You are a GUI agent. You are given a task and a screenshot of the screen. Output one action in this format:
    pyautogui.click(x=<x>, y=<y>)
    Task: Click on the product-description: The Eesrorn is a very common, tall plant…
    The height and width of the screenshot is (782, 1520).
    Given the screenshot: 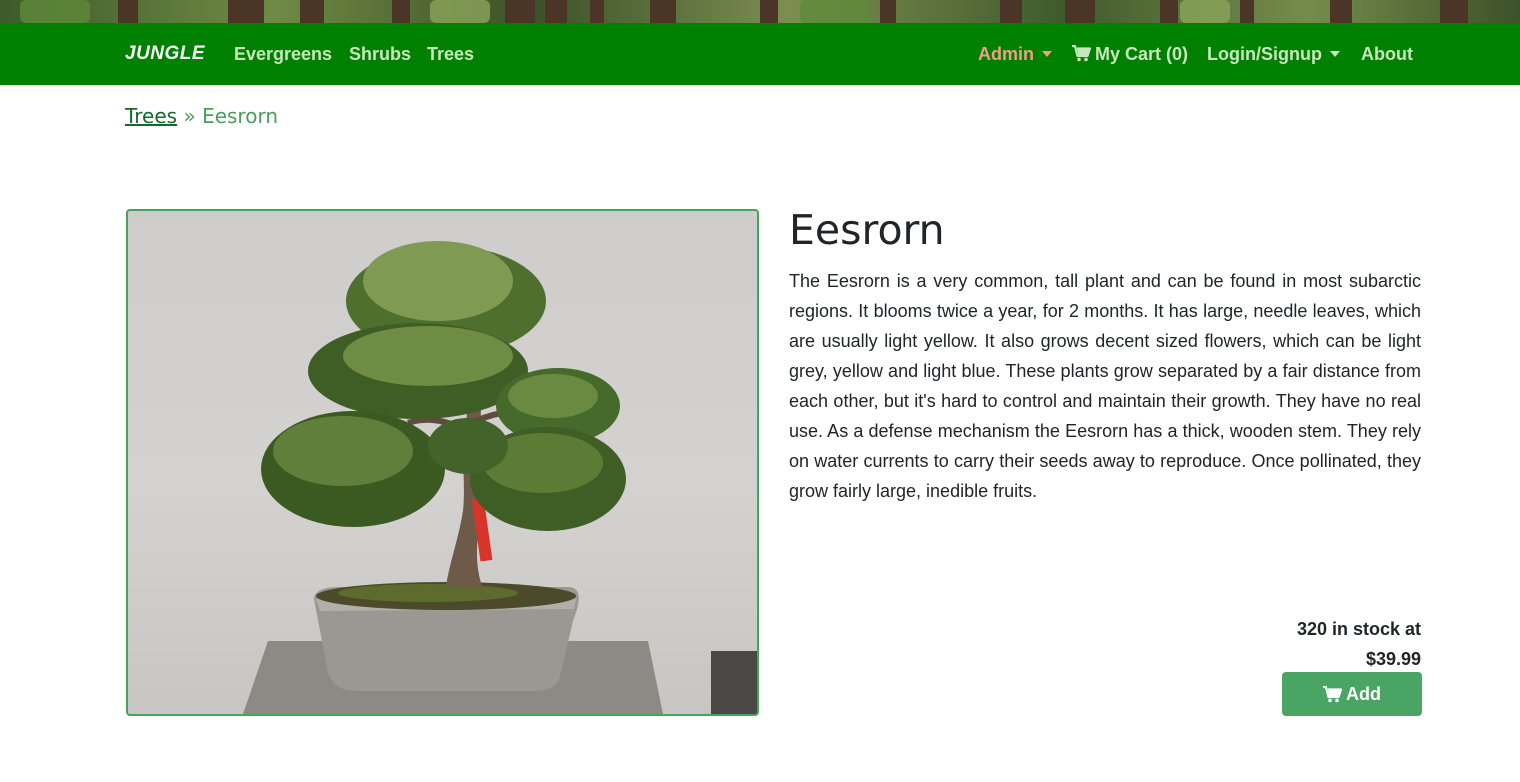 What is the action you would take?
    pyautogui.click(x=1105, y=386)
    